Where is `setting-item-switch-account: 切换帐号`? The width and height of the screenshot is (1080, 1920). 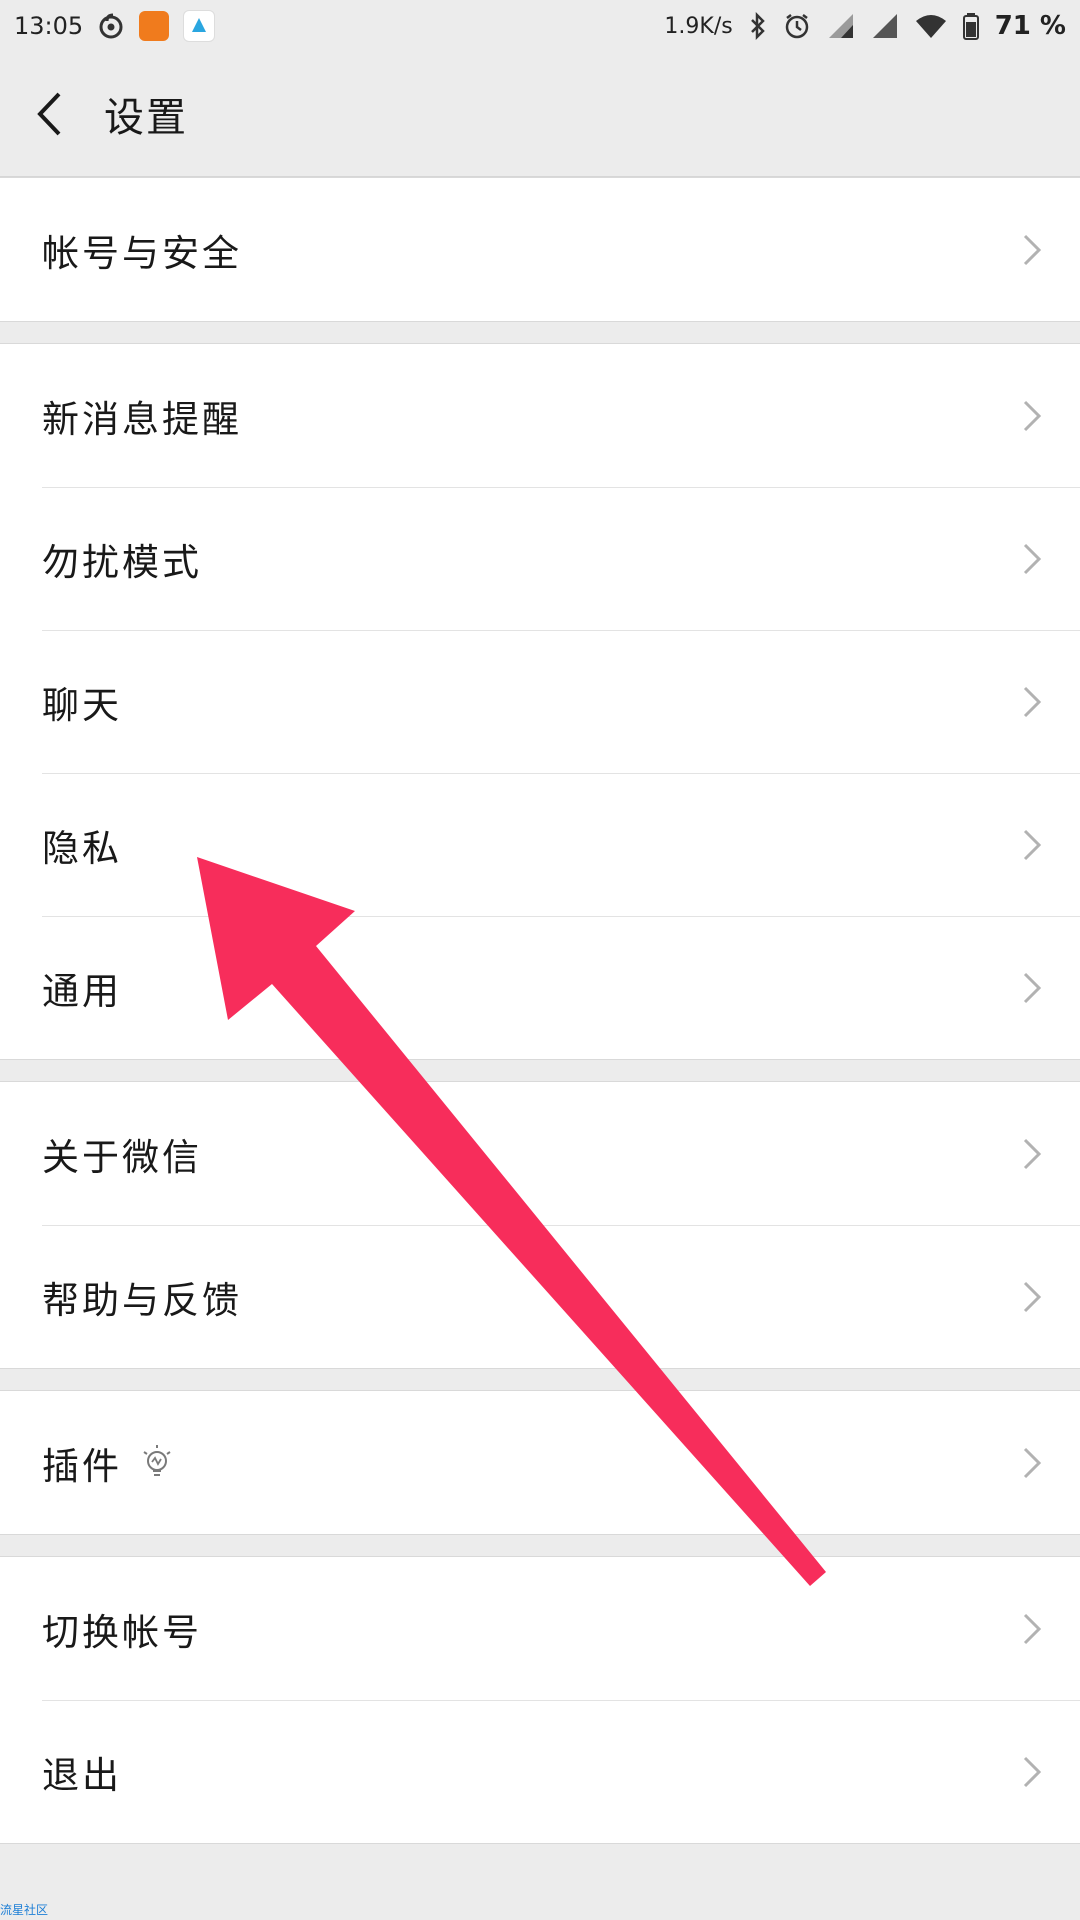
setting-item-switch-account: 切换帐号 is located at coordinates (540, 1628).